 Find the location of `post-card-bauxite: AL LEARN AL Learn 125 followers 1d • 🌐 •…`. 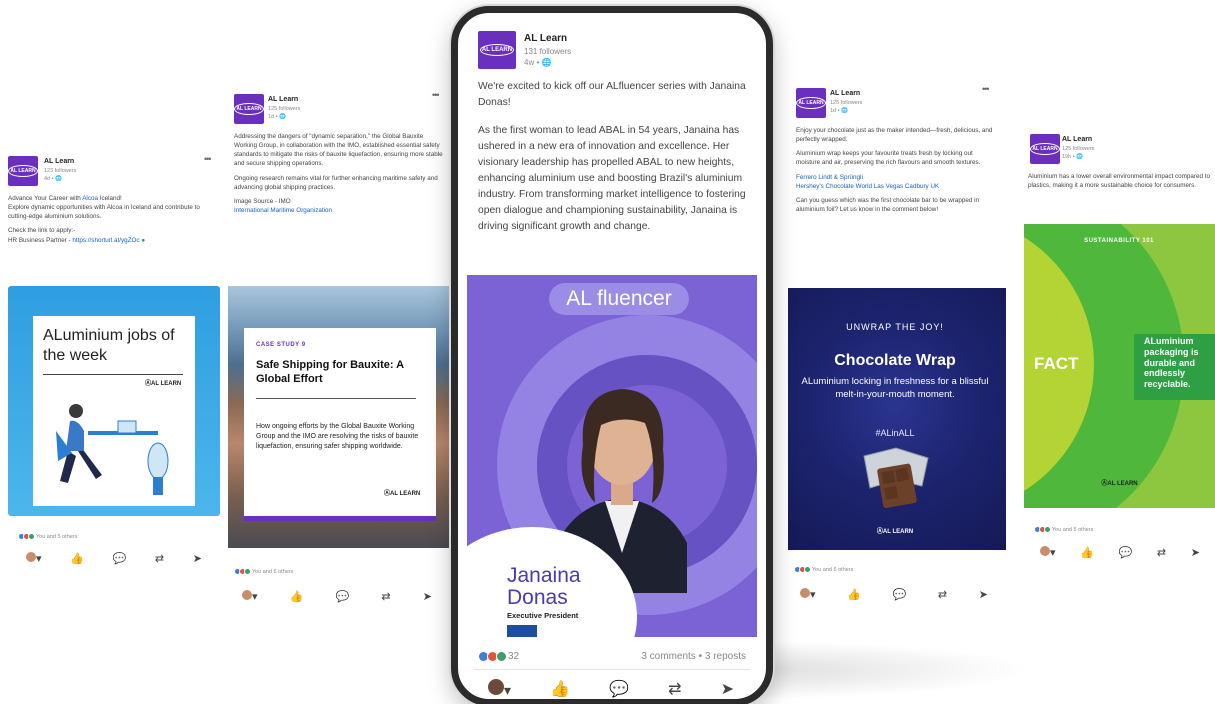

post-card-bauxite: AL LEARN AL Learn 125 followers 1d • 🌐 •… is located at coordinates (339, 352).